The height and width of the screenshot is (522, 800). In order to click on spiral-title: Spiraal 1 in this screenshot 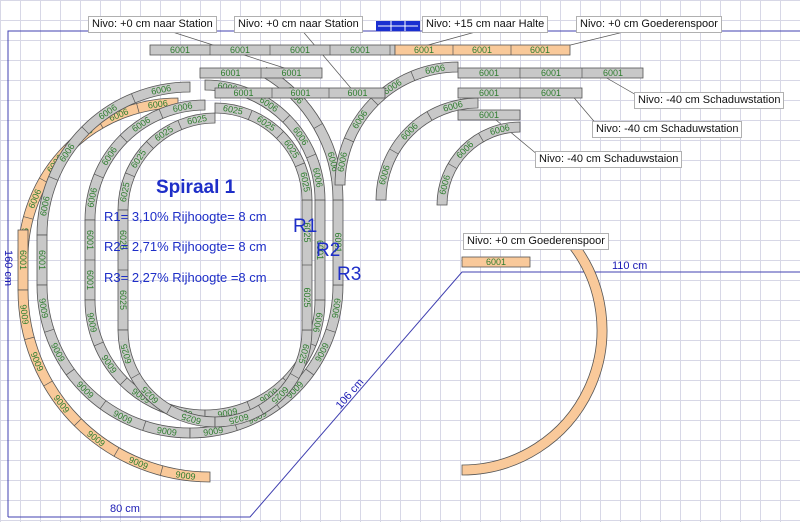, I will do `click(196, 187)`.